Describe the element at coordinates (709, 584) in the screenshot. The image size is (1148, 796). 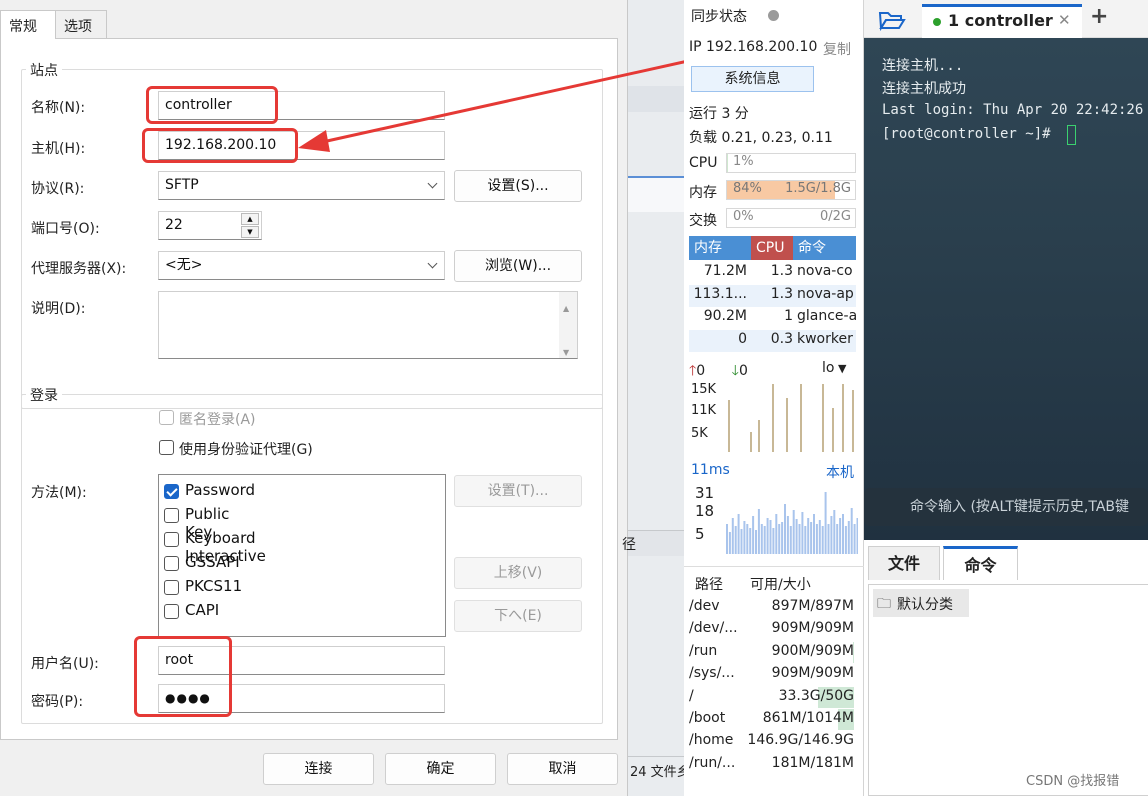
I see `disk-header-path: 路径` at that location.